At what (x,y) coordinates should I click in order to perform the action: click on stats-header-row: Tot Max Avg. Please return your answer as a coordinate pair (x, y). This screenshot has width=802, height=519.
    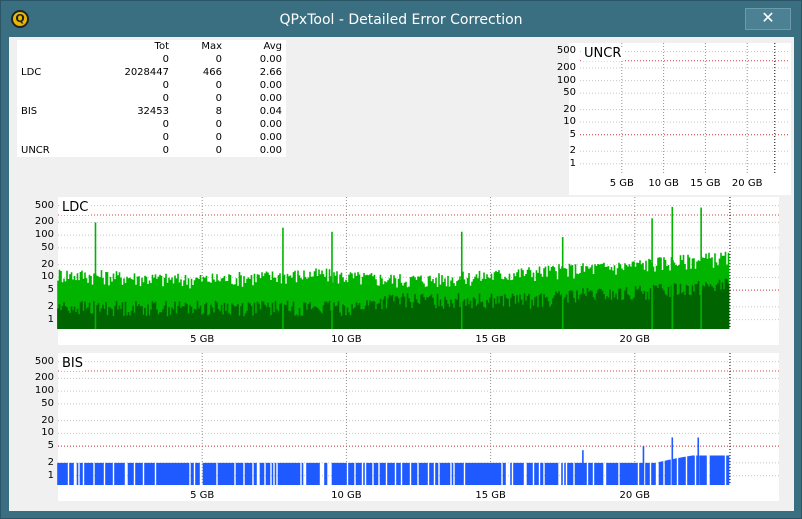
    Looking at the image, I should click on (151, 46).